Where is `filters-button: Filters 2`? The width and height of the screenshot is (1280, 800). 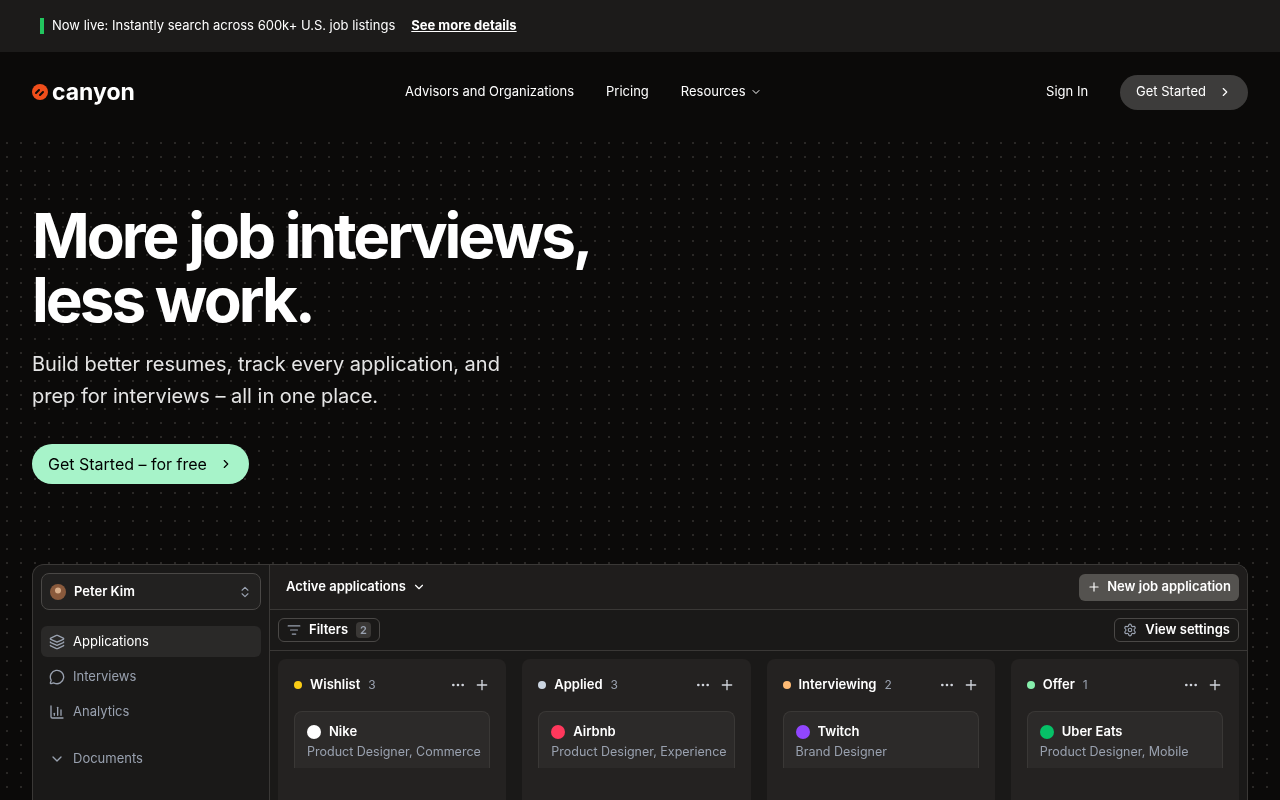
filters-button: Filters 2 is located at coordinates (329, 630).